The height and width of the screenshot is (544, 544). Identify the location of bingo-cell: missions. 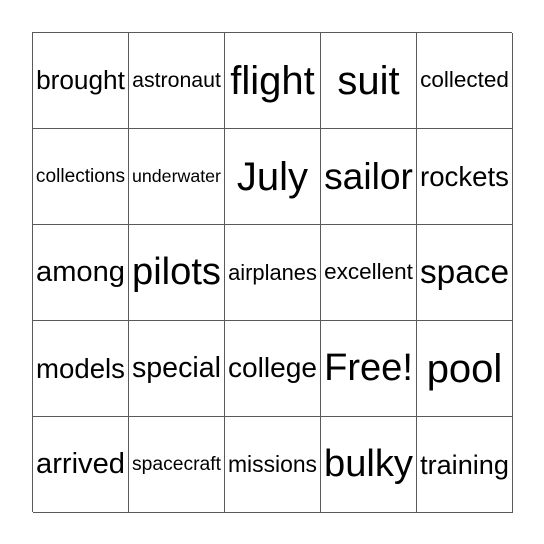
(273, 465).